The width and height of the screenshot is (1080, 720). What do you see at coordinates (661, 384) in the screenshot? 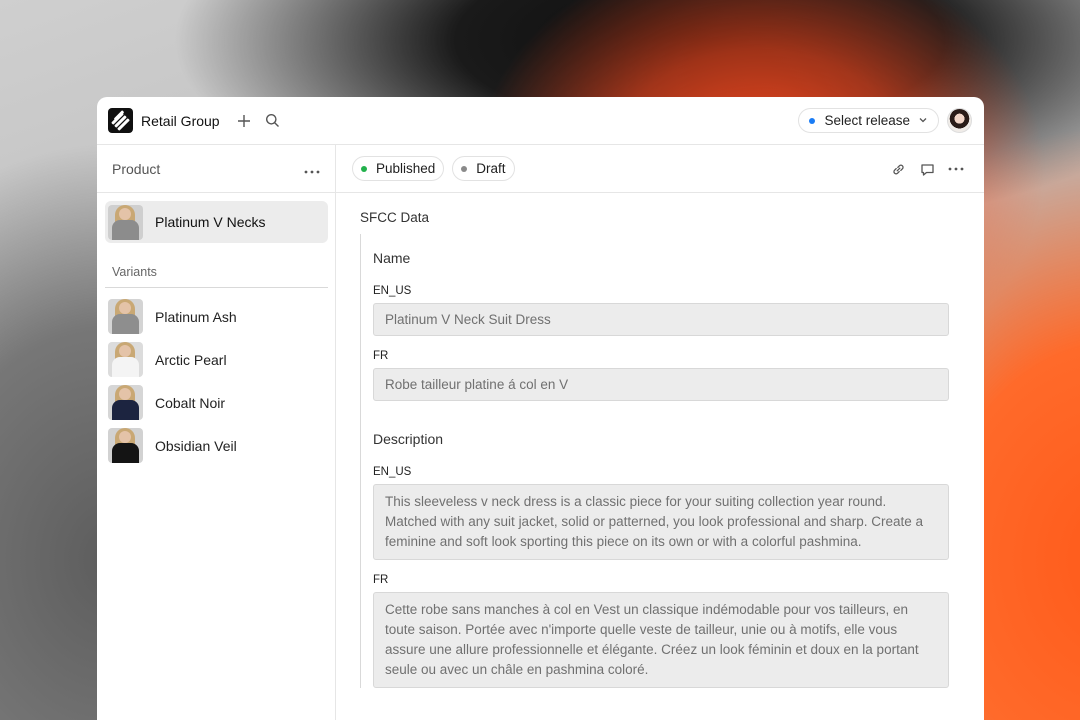
I see `name-fr-field: Robe tailleur platine á col en V` at bounding box center [661, 384].